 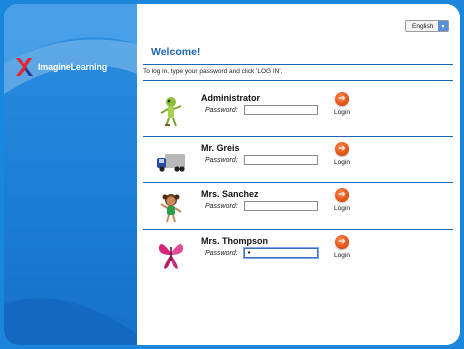 I want to click on page-title: Welcome!, so click(x=176, y=52).